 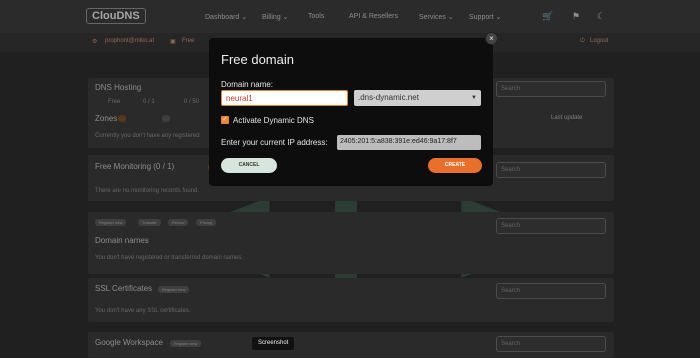 What do you see at coordinates (247, 84) in the screenshot?
I see `domain-name-label: Domain name:` at bounding box center [247, 84].